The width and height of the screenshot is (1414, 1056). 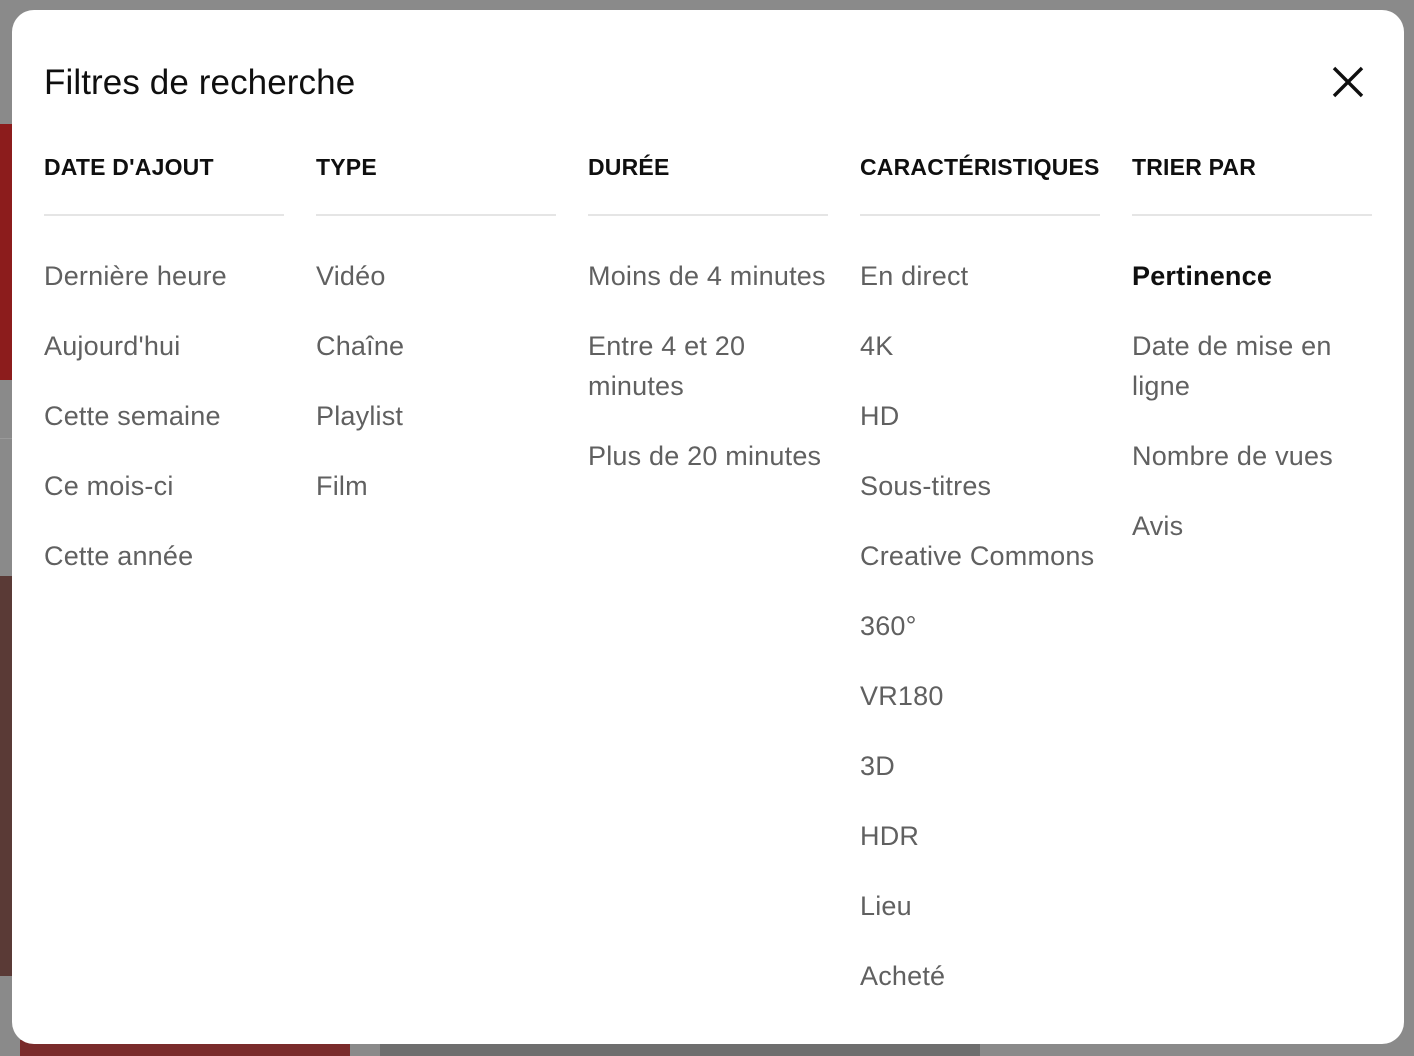 I want to click on dialog-title: Filtres de recherche, so click(x=200, y=82).